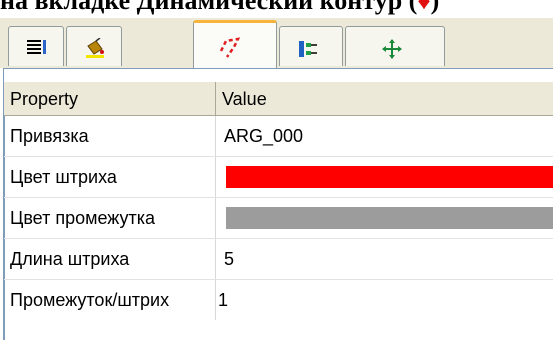  I want to click on row-label: Промежуток/штрих, so click(110, 300).